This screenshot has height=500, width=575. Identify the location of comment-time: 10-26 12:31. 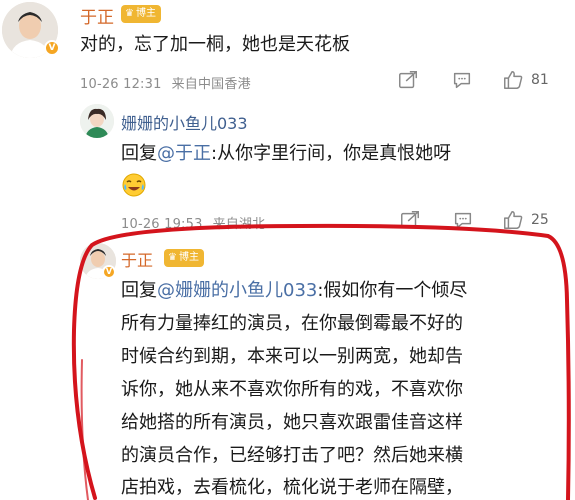
(121, 84).